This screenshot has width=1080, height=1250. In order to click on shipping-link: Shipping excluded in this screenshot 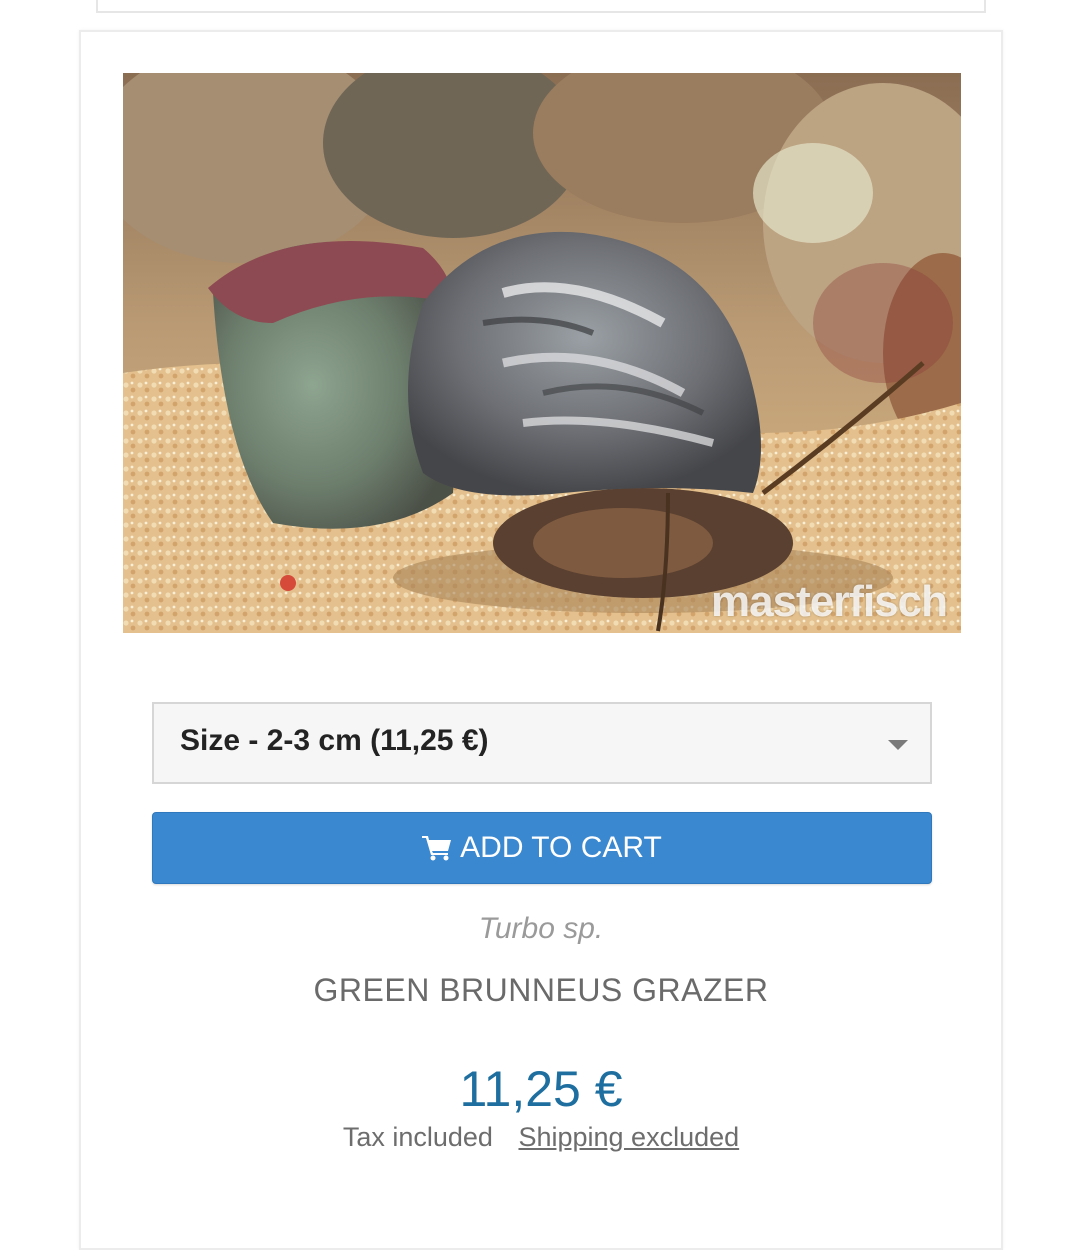, I will do `click(628, 1137)`.